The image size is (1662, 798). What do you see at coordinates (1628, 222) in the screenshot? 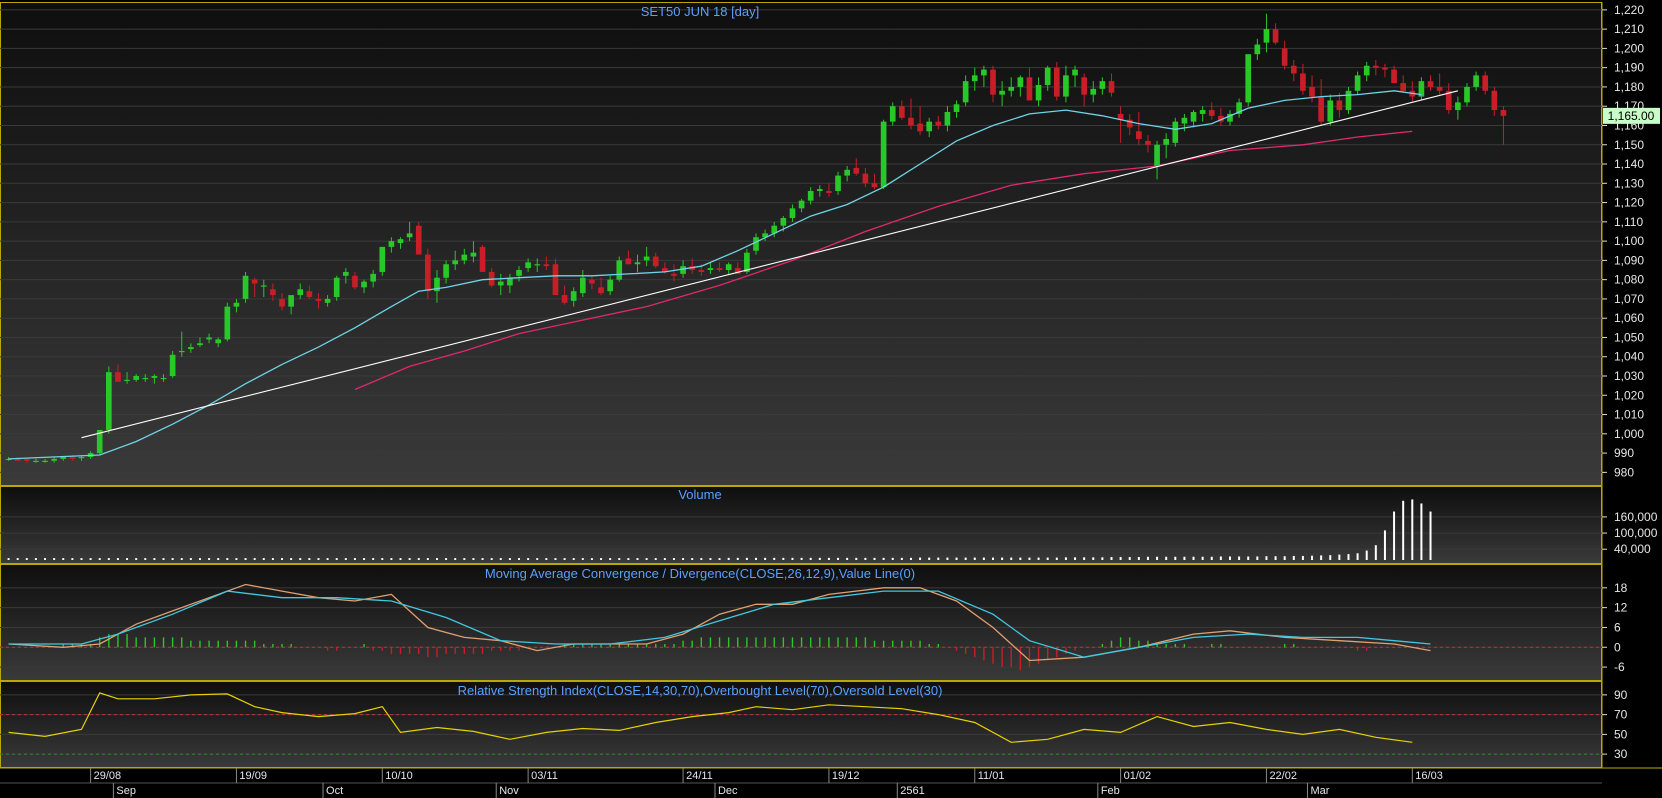
I see `price-tick-label: 1,110` at bounding box center [1628, 222].